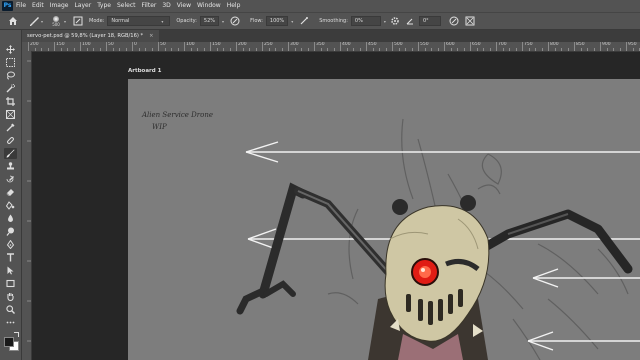 The image size is (640, 360). What do you see at coordinates (10, 88) in the screenshot?
I see `quick-select-icon` at bounding box center [10, 88].